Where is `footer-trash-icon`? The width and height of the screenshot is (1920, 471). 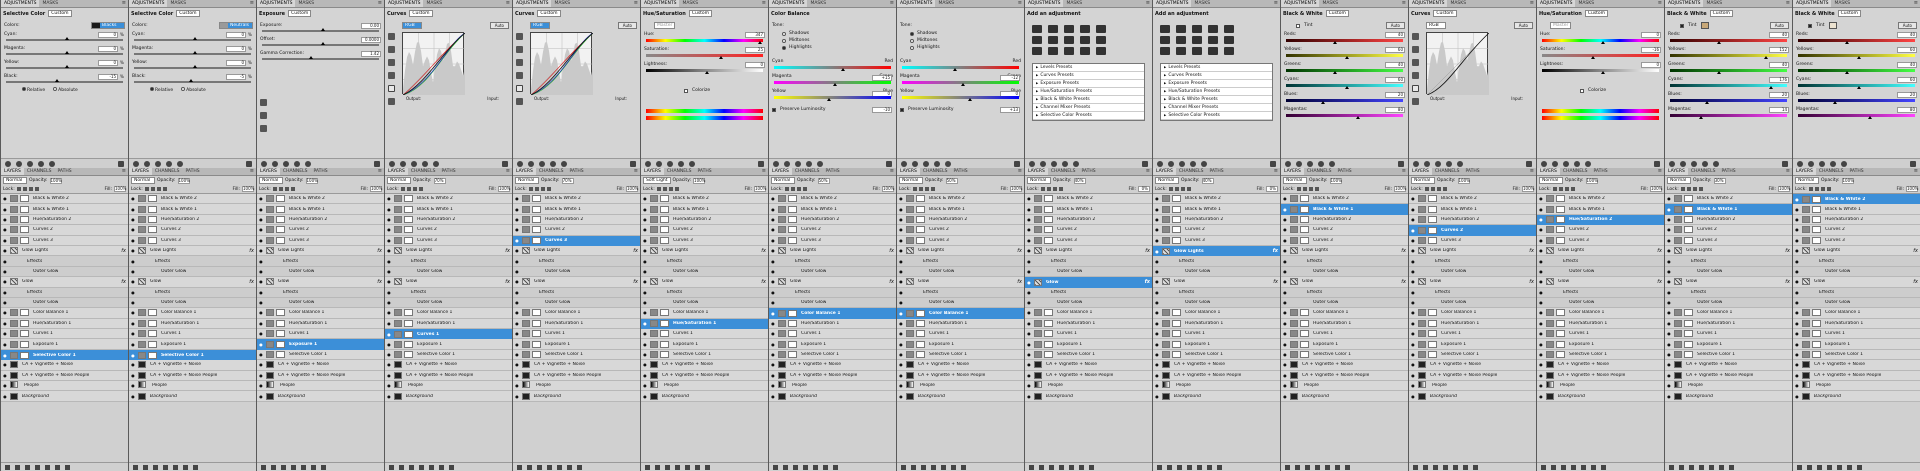
footer-trash-icon is located at coordinates (1529, 163).